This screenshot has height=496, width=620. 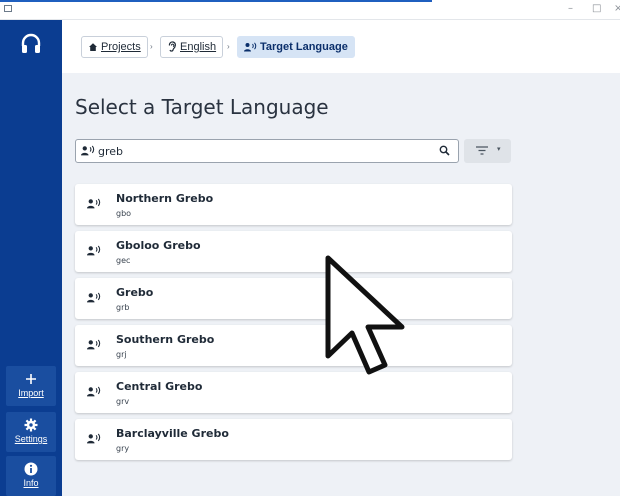 What do you see at coordinates (123, 307) in the screenshot?
I see `language-code: grb` at bounding box center [123, 307].